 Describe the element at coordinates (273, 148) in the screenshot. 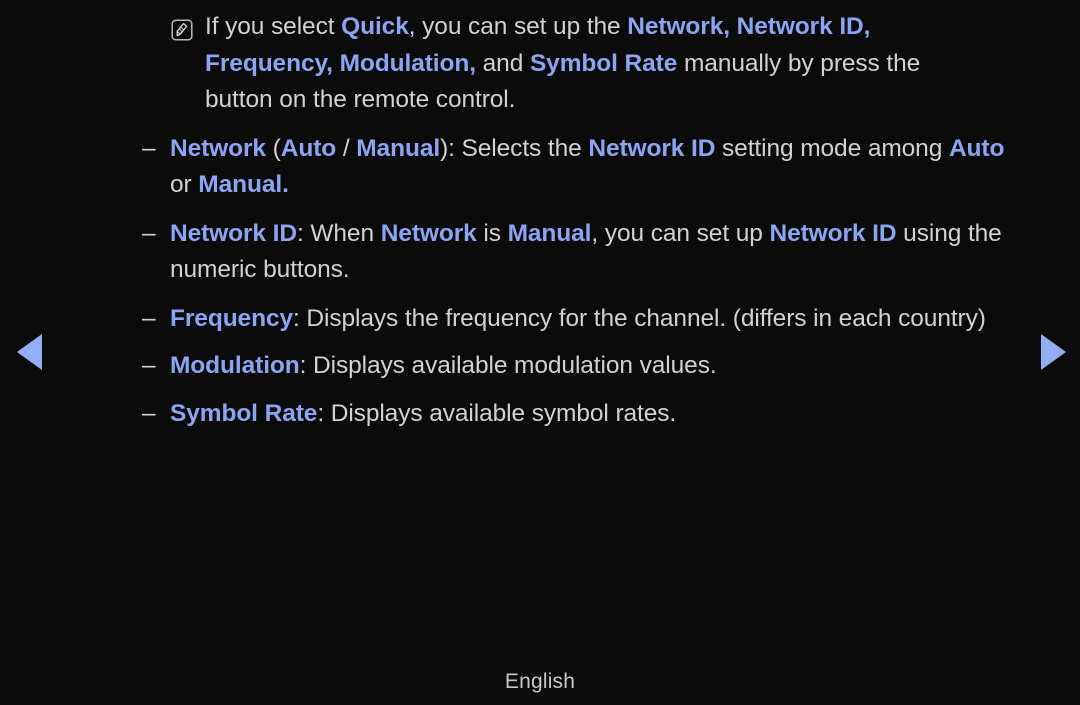

I see `body-text: (` at that location.